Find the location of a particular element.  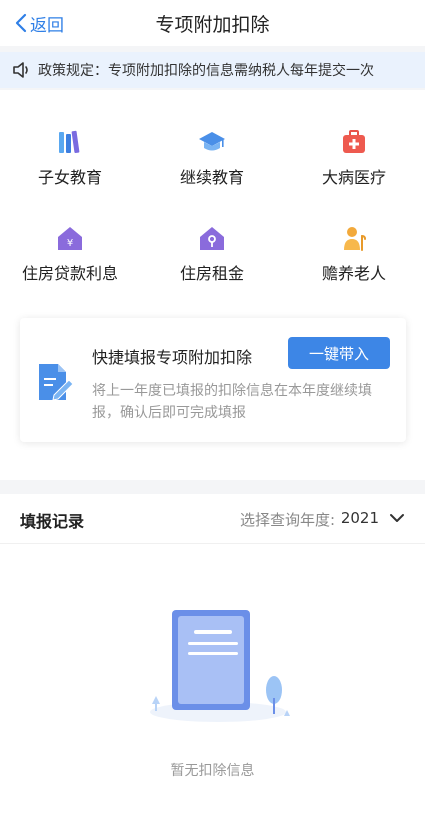

category-housing-rent: 住房租金 is located at coordinates (212, 254).